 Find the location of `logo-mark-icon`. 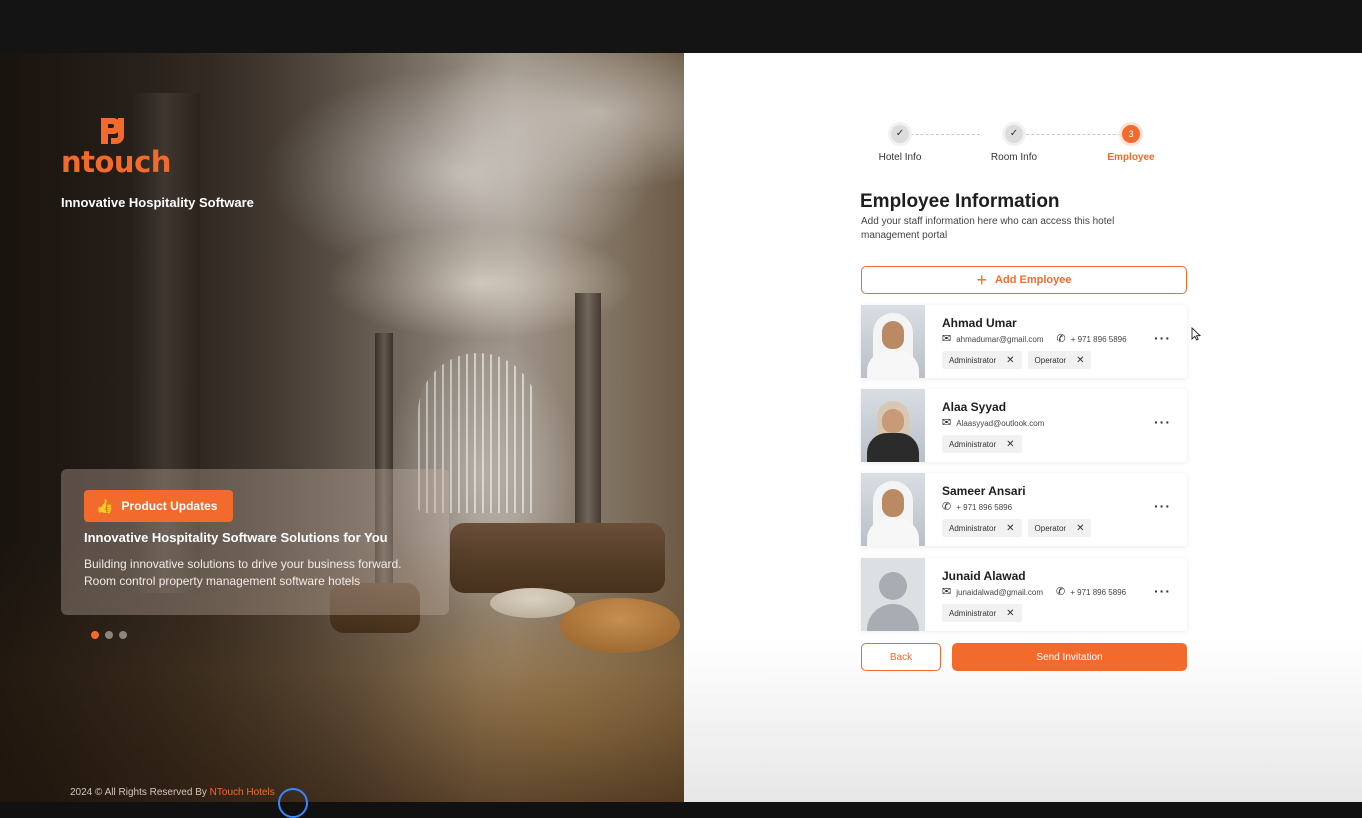

logo-mark-icon is located at coordinates (112, 131).